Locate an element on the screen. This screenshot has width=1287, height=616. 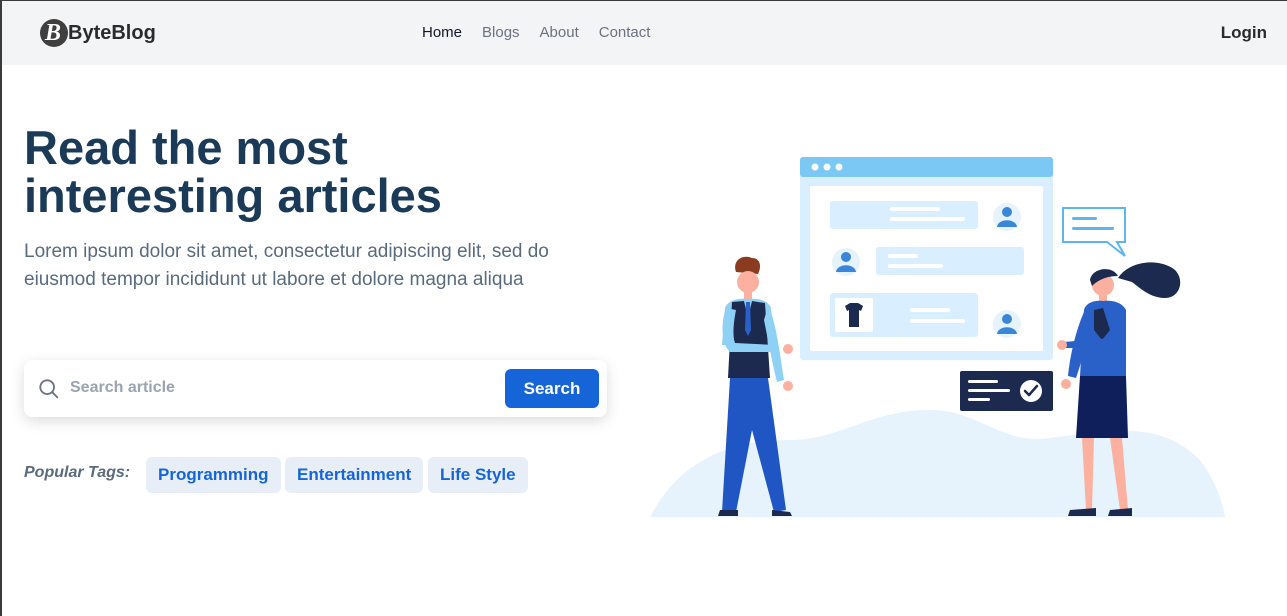
browser-window-graphic is located at coordinates (926, 258).